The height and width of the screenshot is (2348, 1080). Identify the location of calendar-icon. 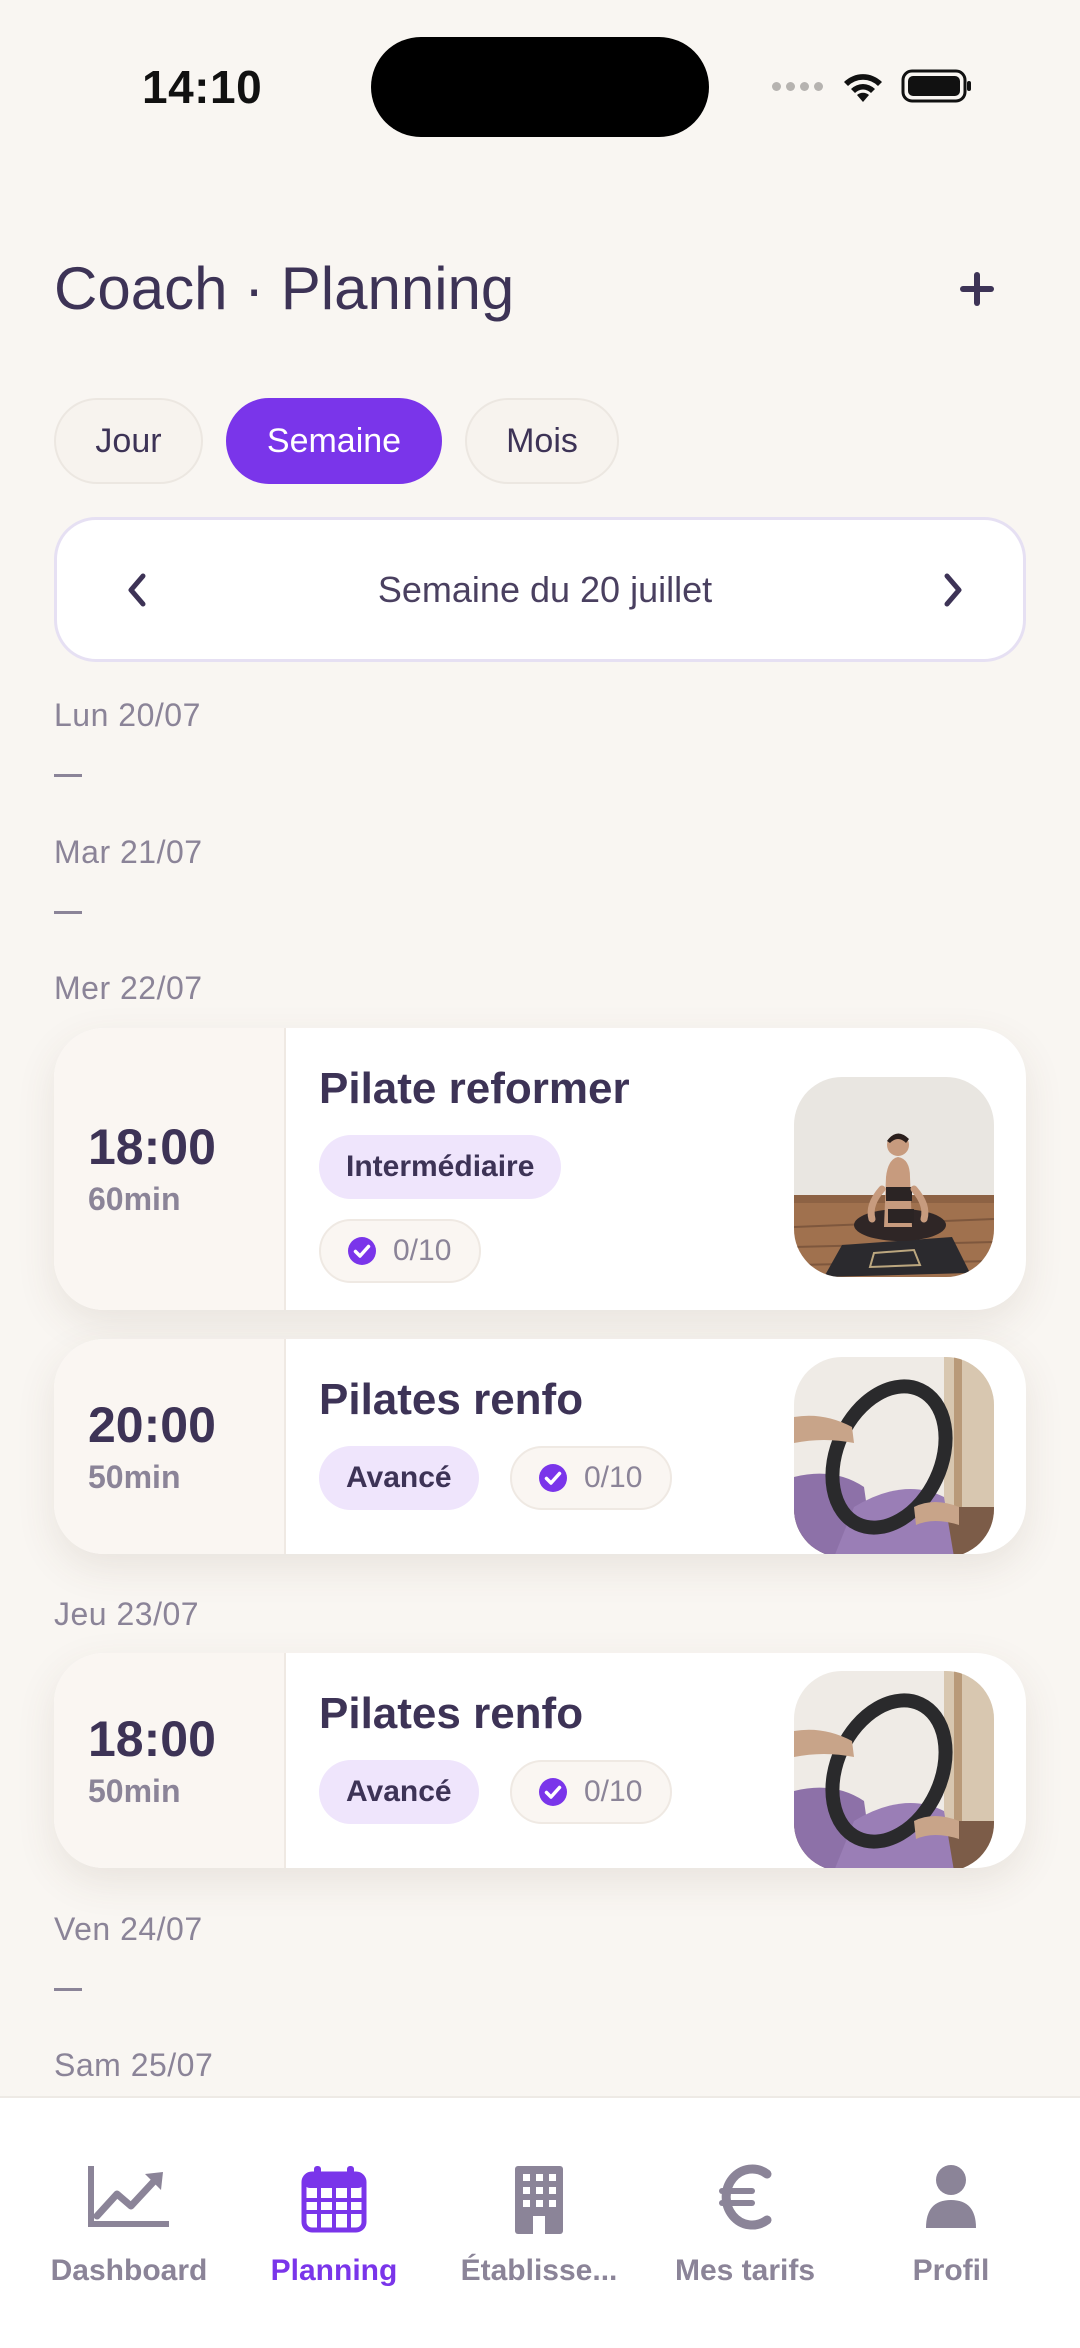
(334, 2199).